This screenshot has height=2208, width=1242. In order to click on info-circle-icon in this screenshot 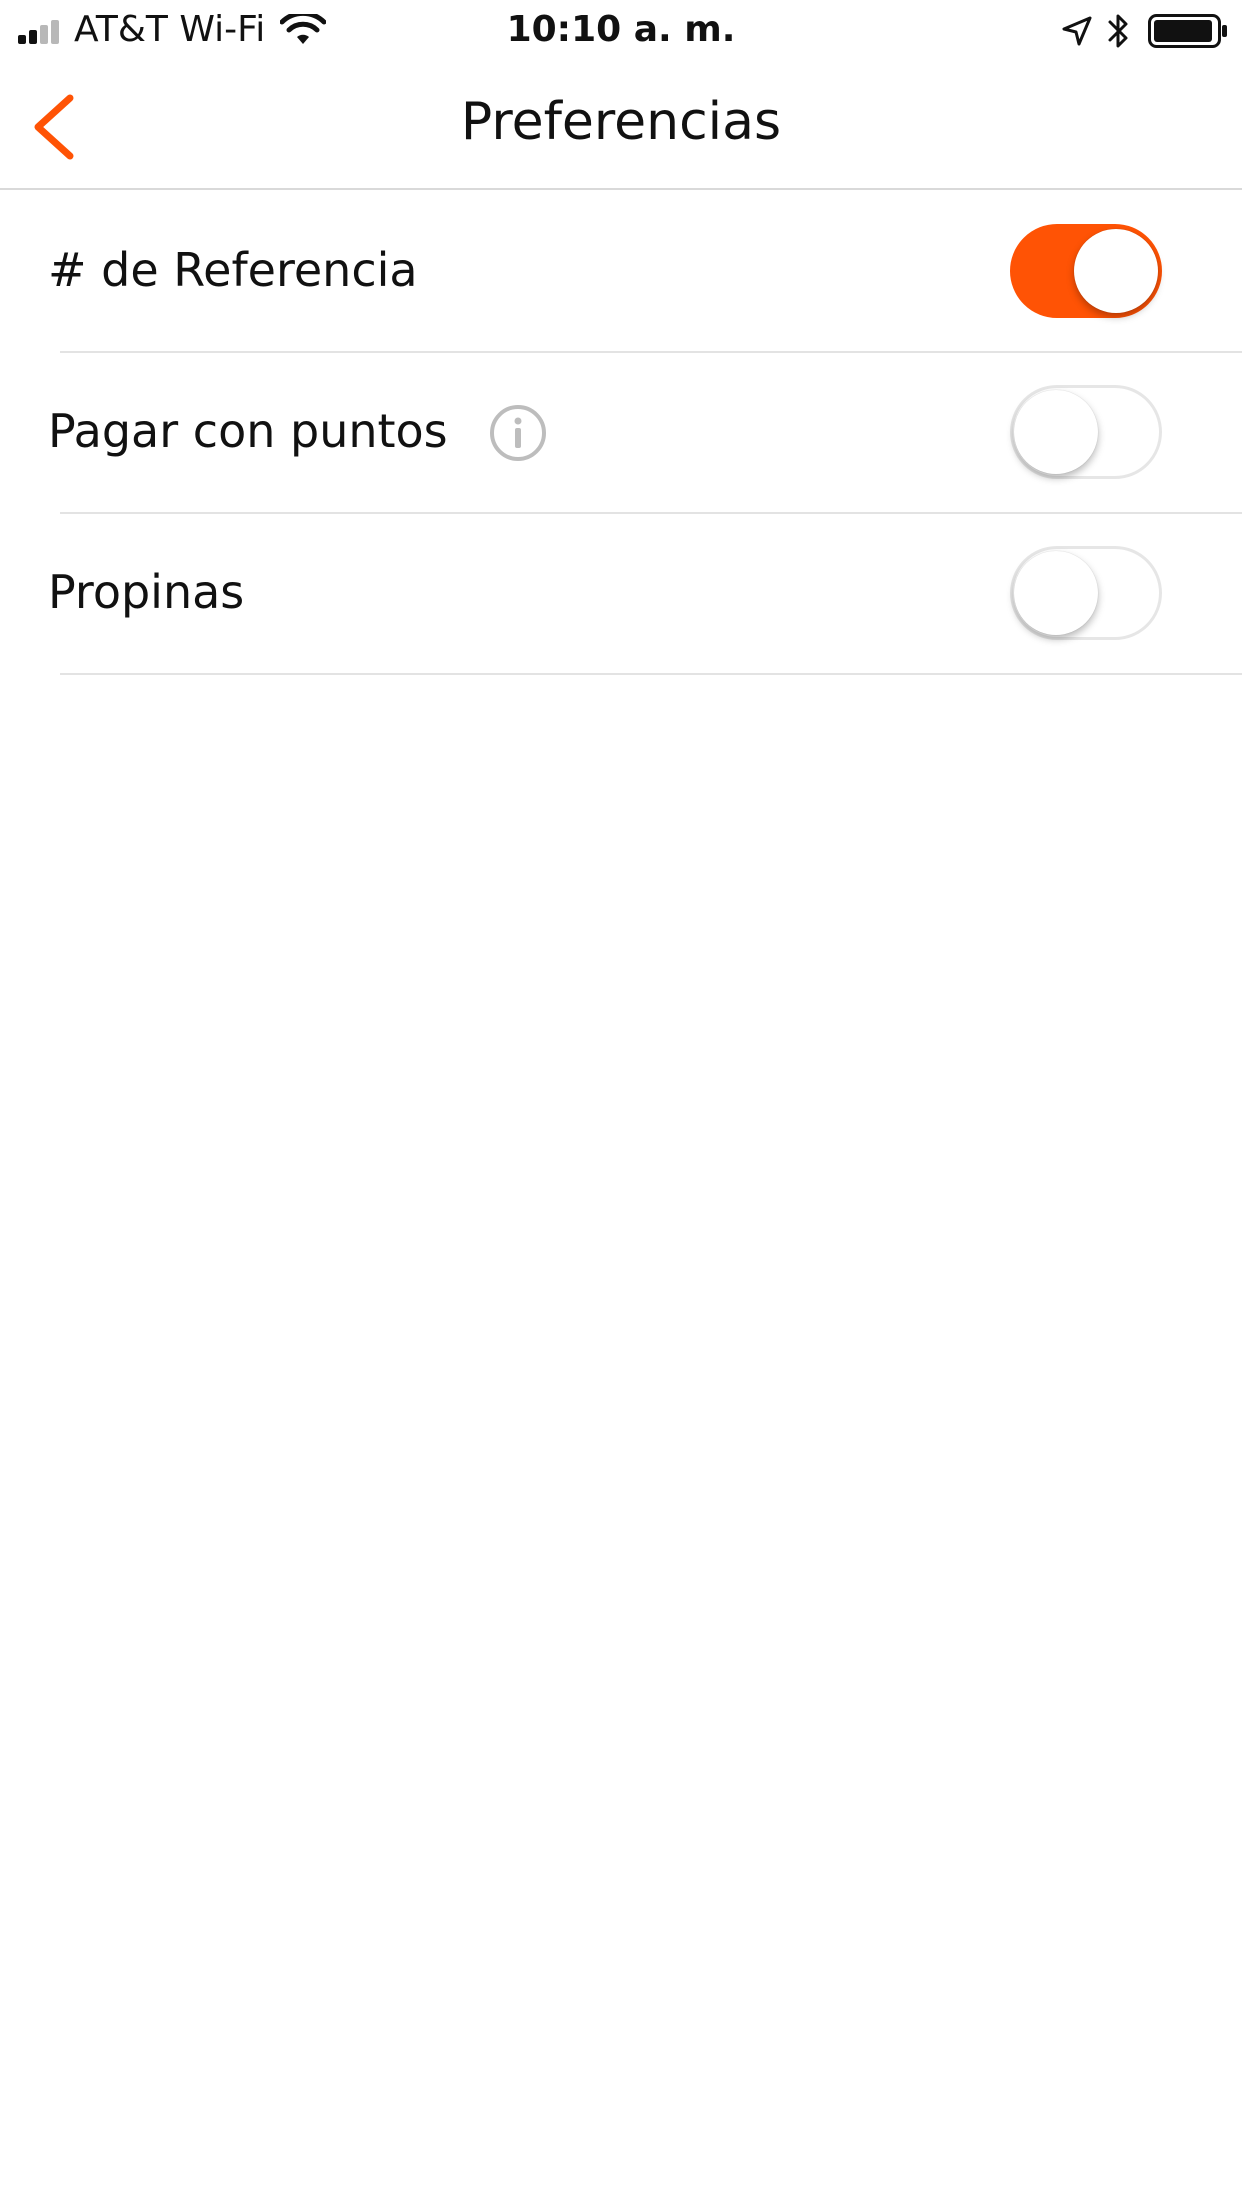, I will do `click(518, 433)`.